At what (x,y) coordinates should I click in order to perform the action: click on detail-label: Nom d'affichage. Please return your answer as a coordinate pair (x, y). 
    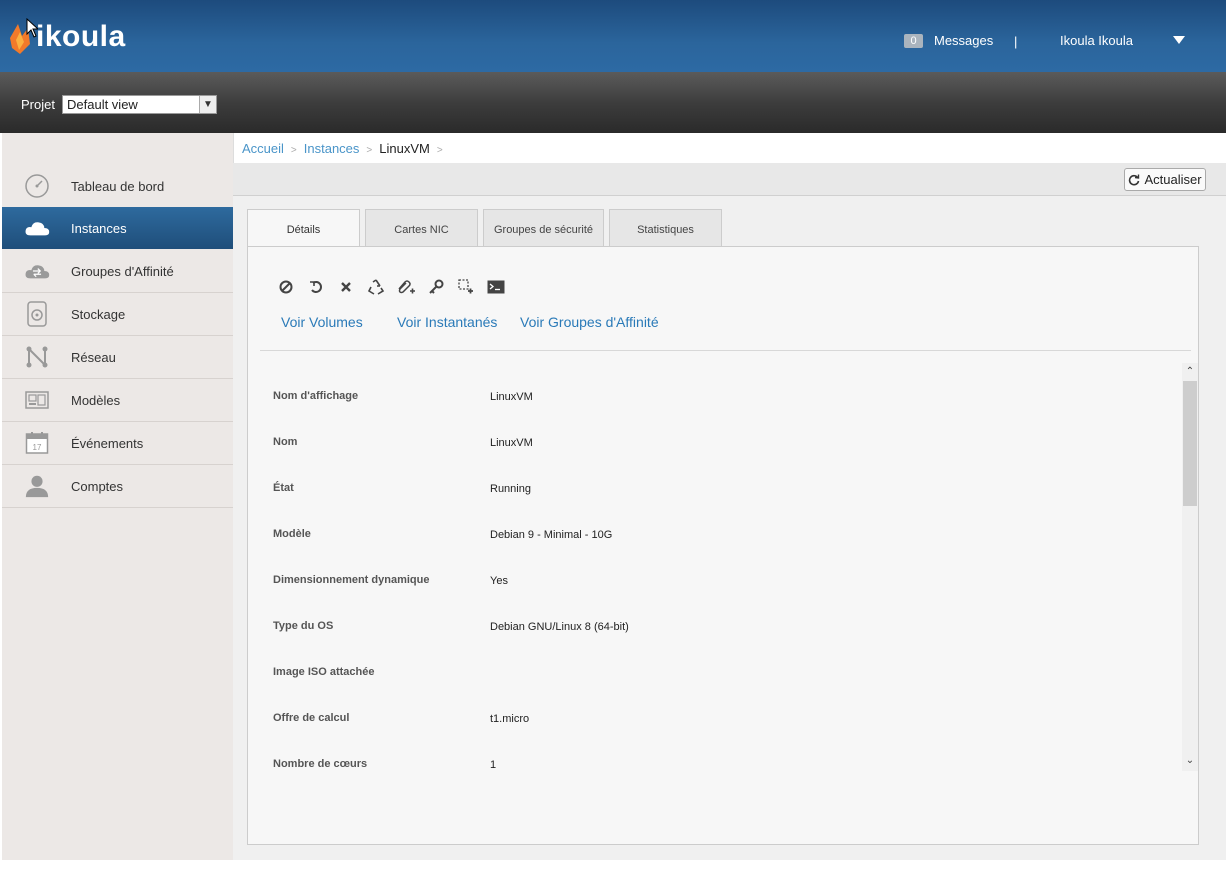
    Looking at the image, I should click on (316, 396).